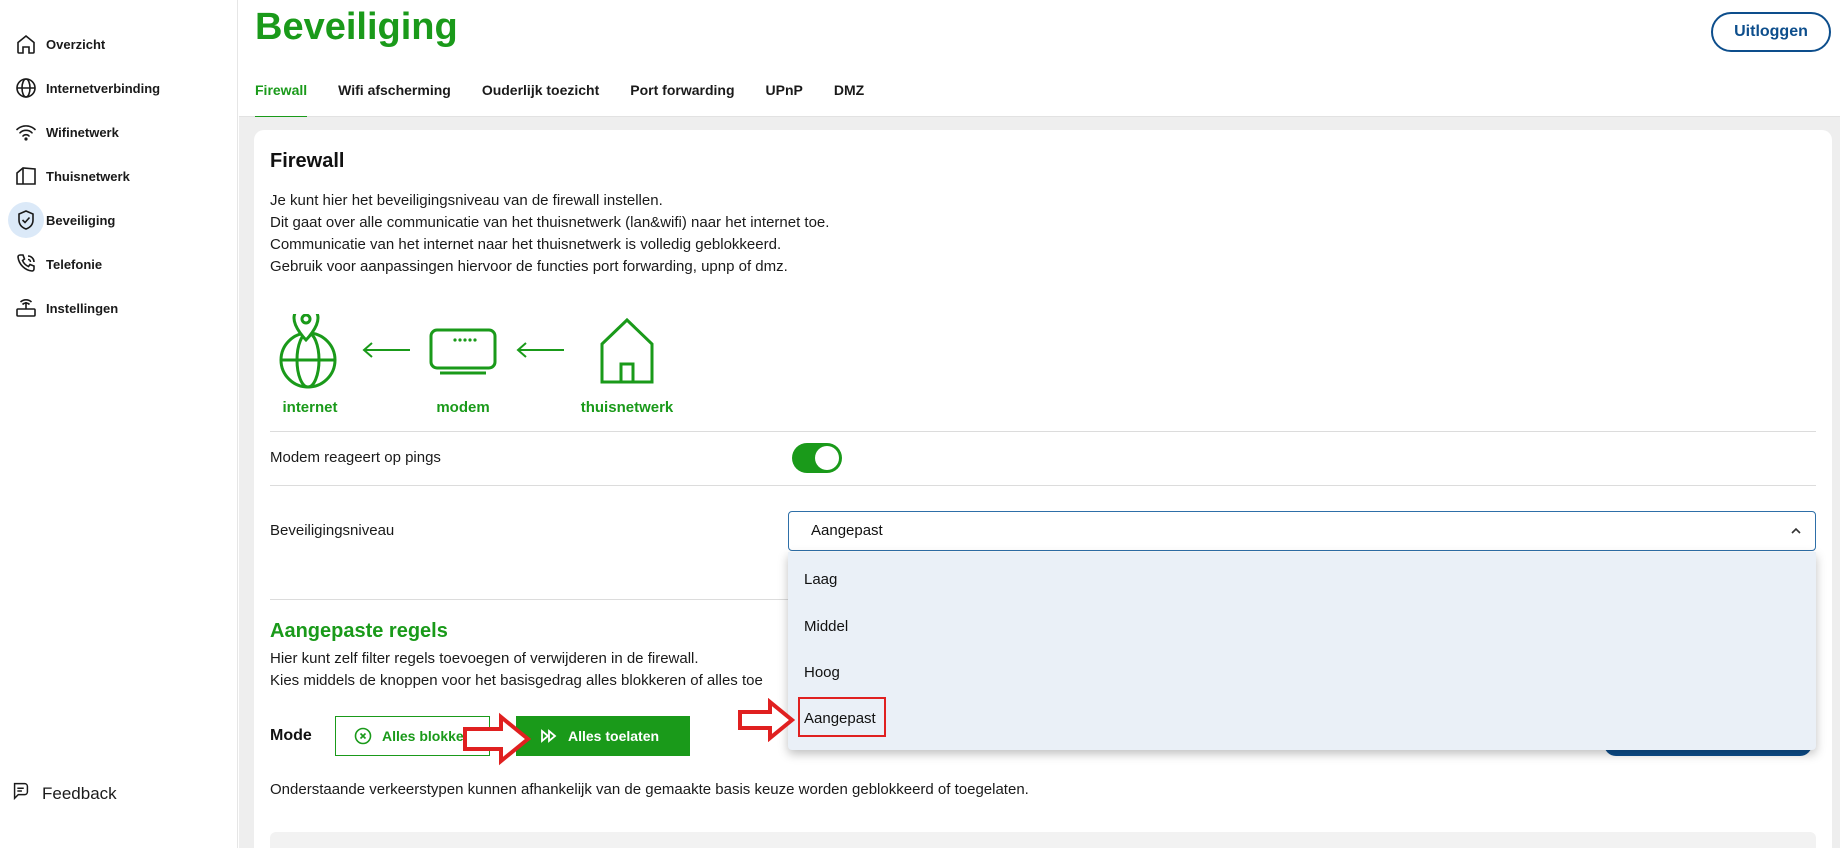 The image size is (1840, 848). What do you see at coordinates (21, 793) in the screenshot?
I see `feedback-icon` at bounding box center [21, 793].